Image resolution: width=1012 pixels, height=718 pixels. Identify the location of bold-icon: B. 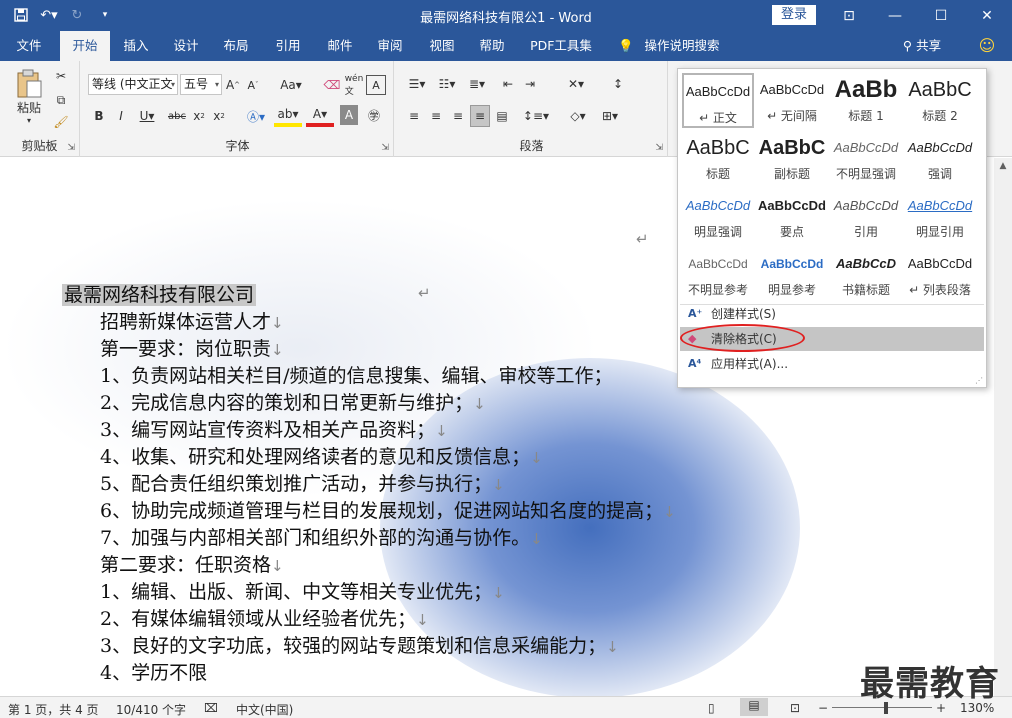
(99, 116).